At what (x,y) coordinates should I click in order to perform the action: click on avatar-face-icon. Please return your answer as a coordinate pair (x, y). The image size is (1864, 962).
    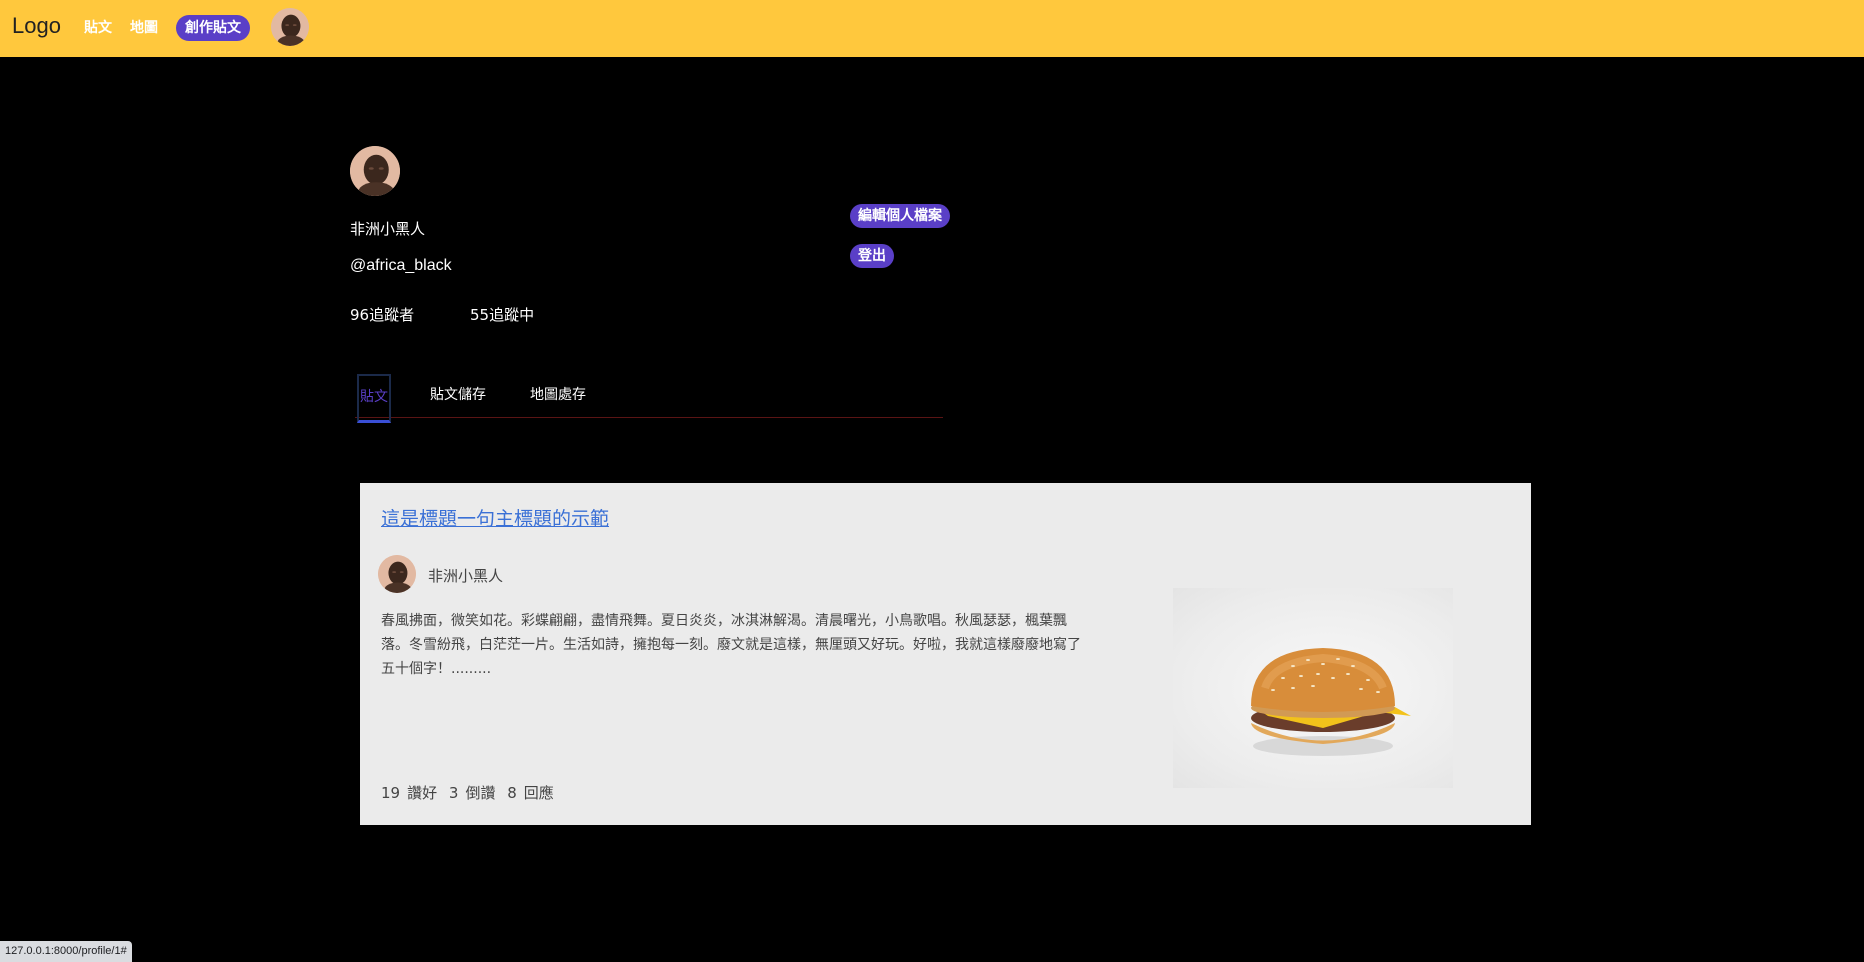
    Looking at the image, I should click on (290, 27).